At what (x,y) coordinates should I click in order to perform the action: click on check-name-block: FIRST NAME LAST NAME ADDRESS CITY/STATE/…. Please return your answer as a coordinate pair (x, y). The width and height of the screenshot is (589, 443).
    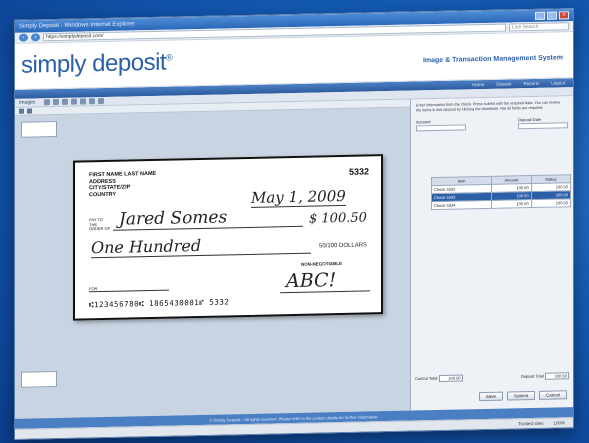
    Looking at the image, I should click on (123, 184).